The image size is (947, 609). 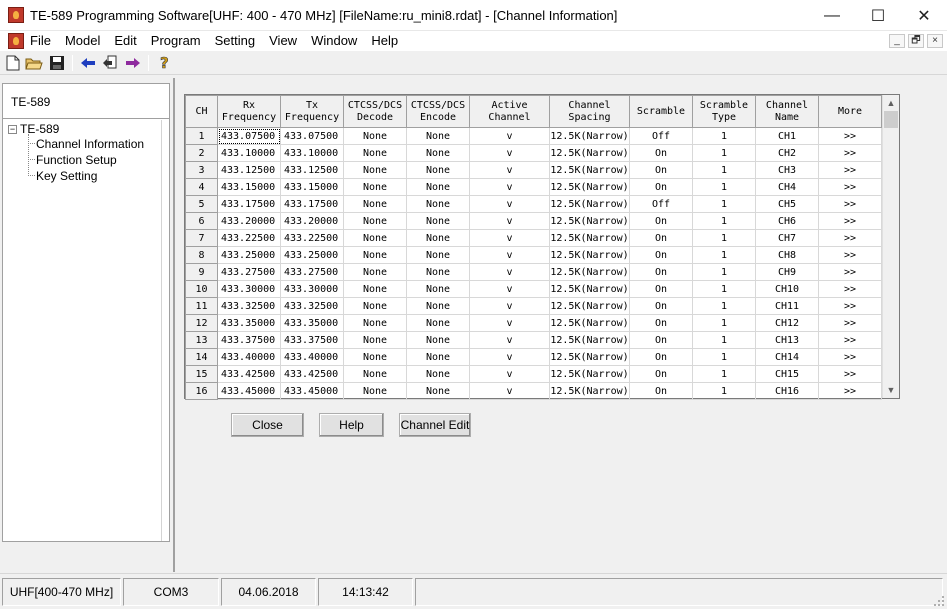 I want to click on tree-item-function-setup: Function Setup, so click(x=76, y=160).